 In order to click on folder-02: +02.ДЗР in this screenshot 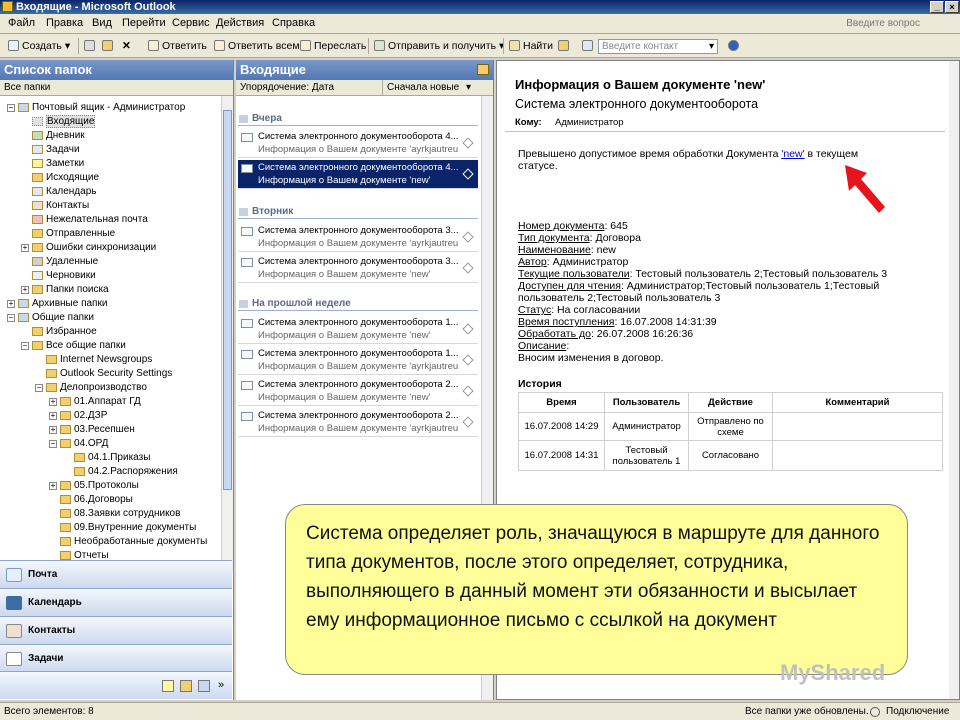, I will do `click(78, 416)`.